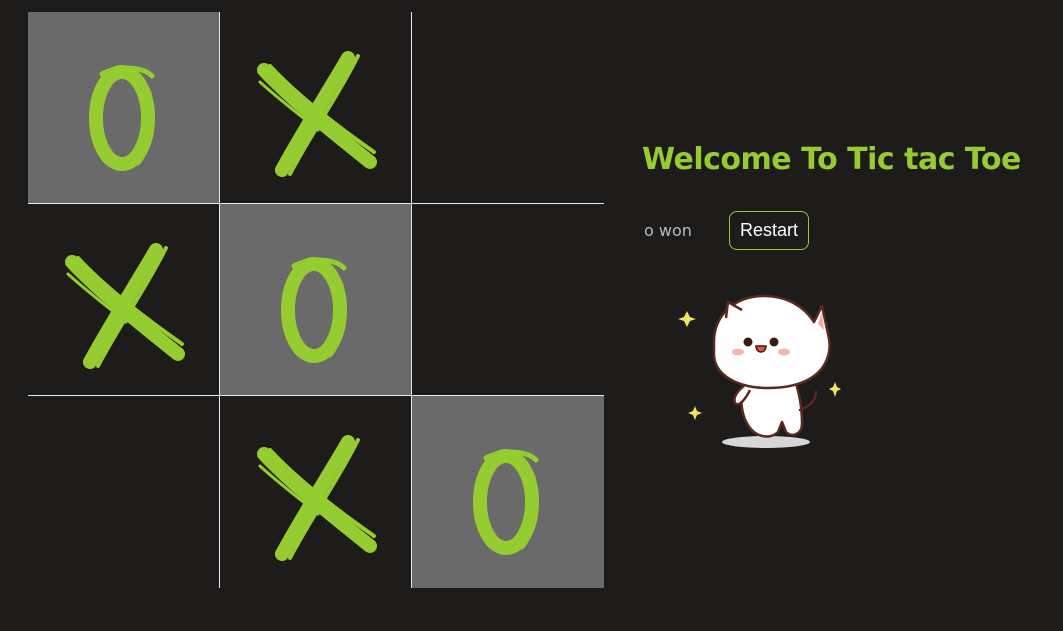  I want to click on cat-icon, so click(759, 371).